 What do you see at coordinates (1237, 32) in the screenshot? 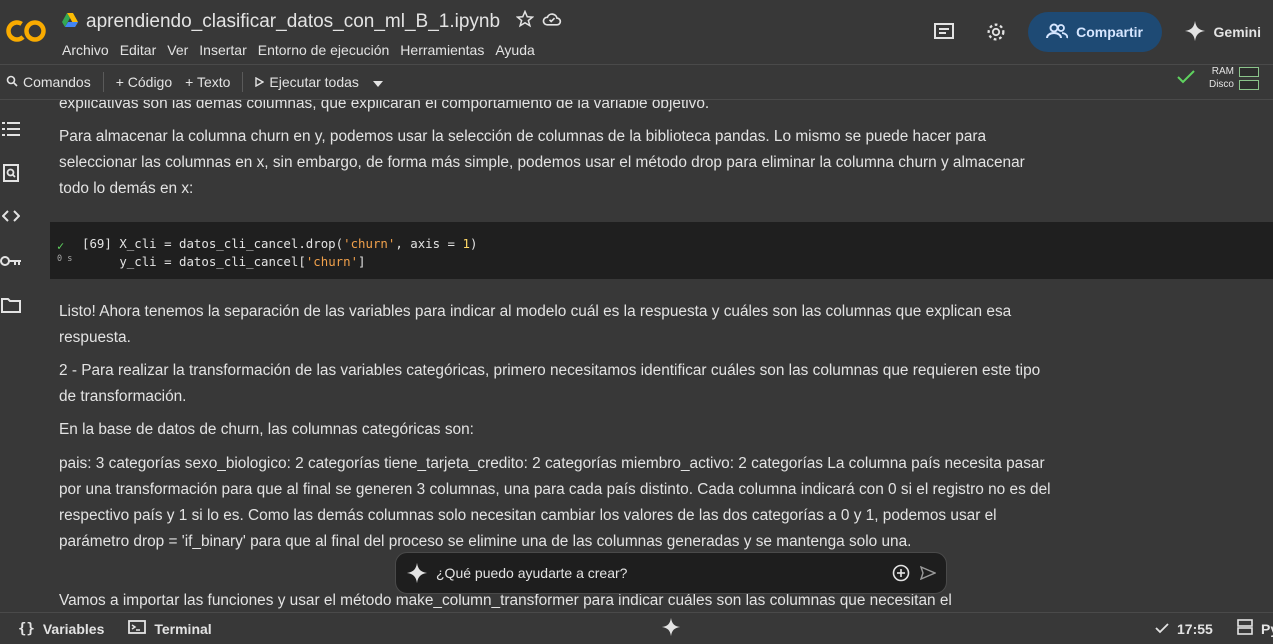
I see `gemini-label: Gemini` at bounding box center [1237, 32].